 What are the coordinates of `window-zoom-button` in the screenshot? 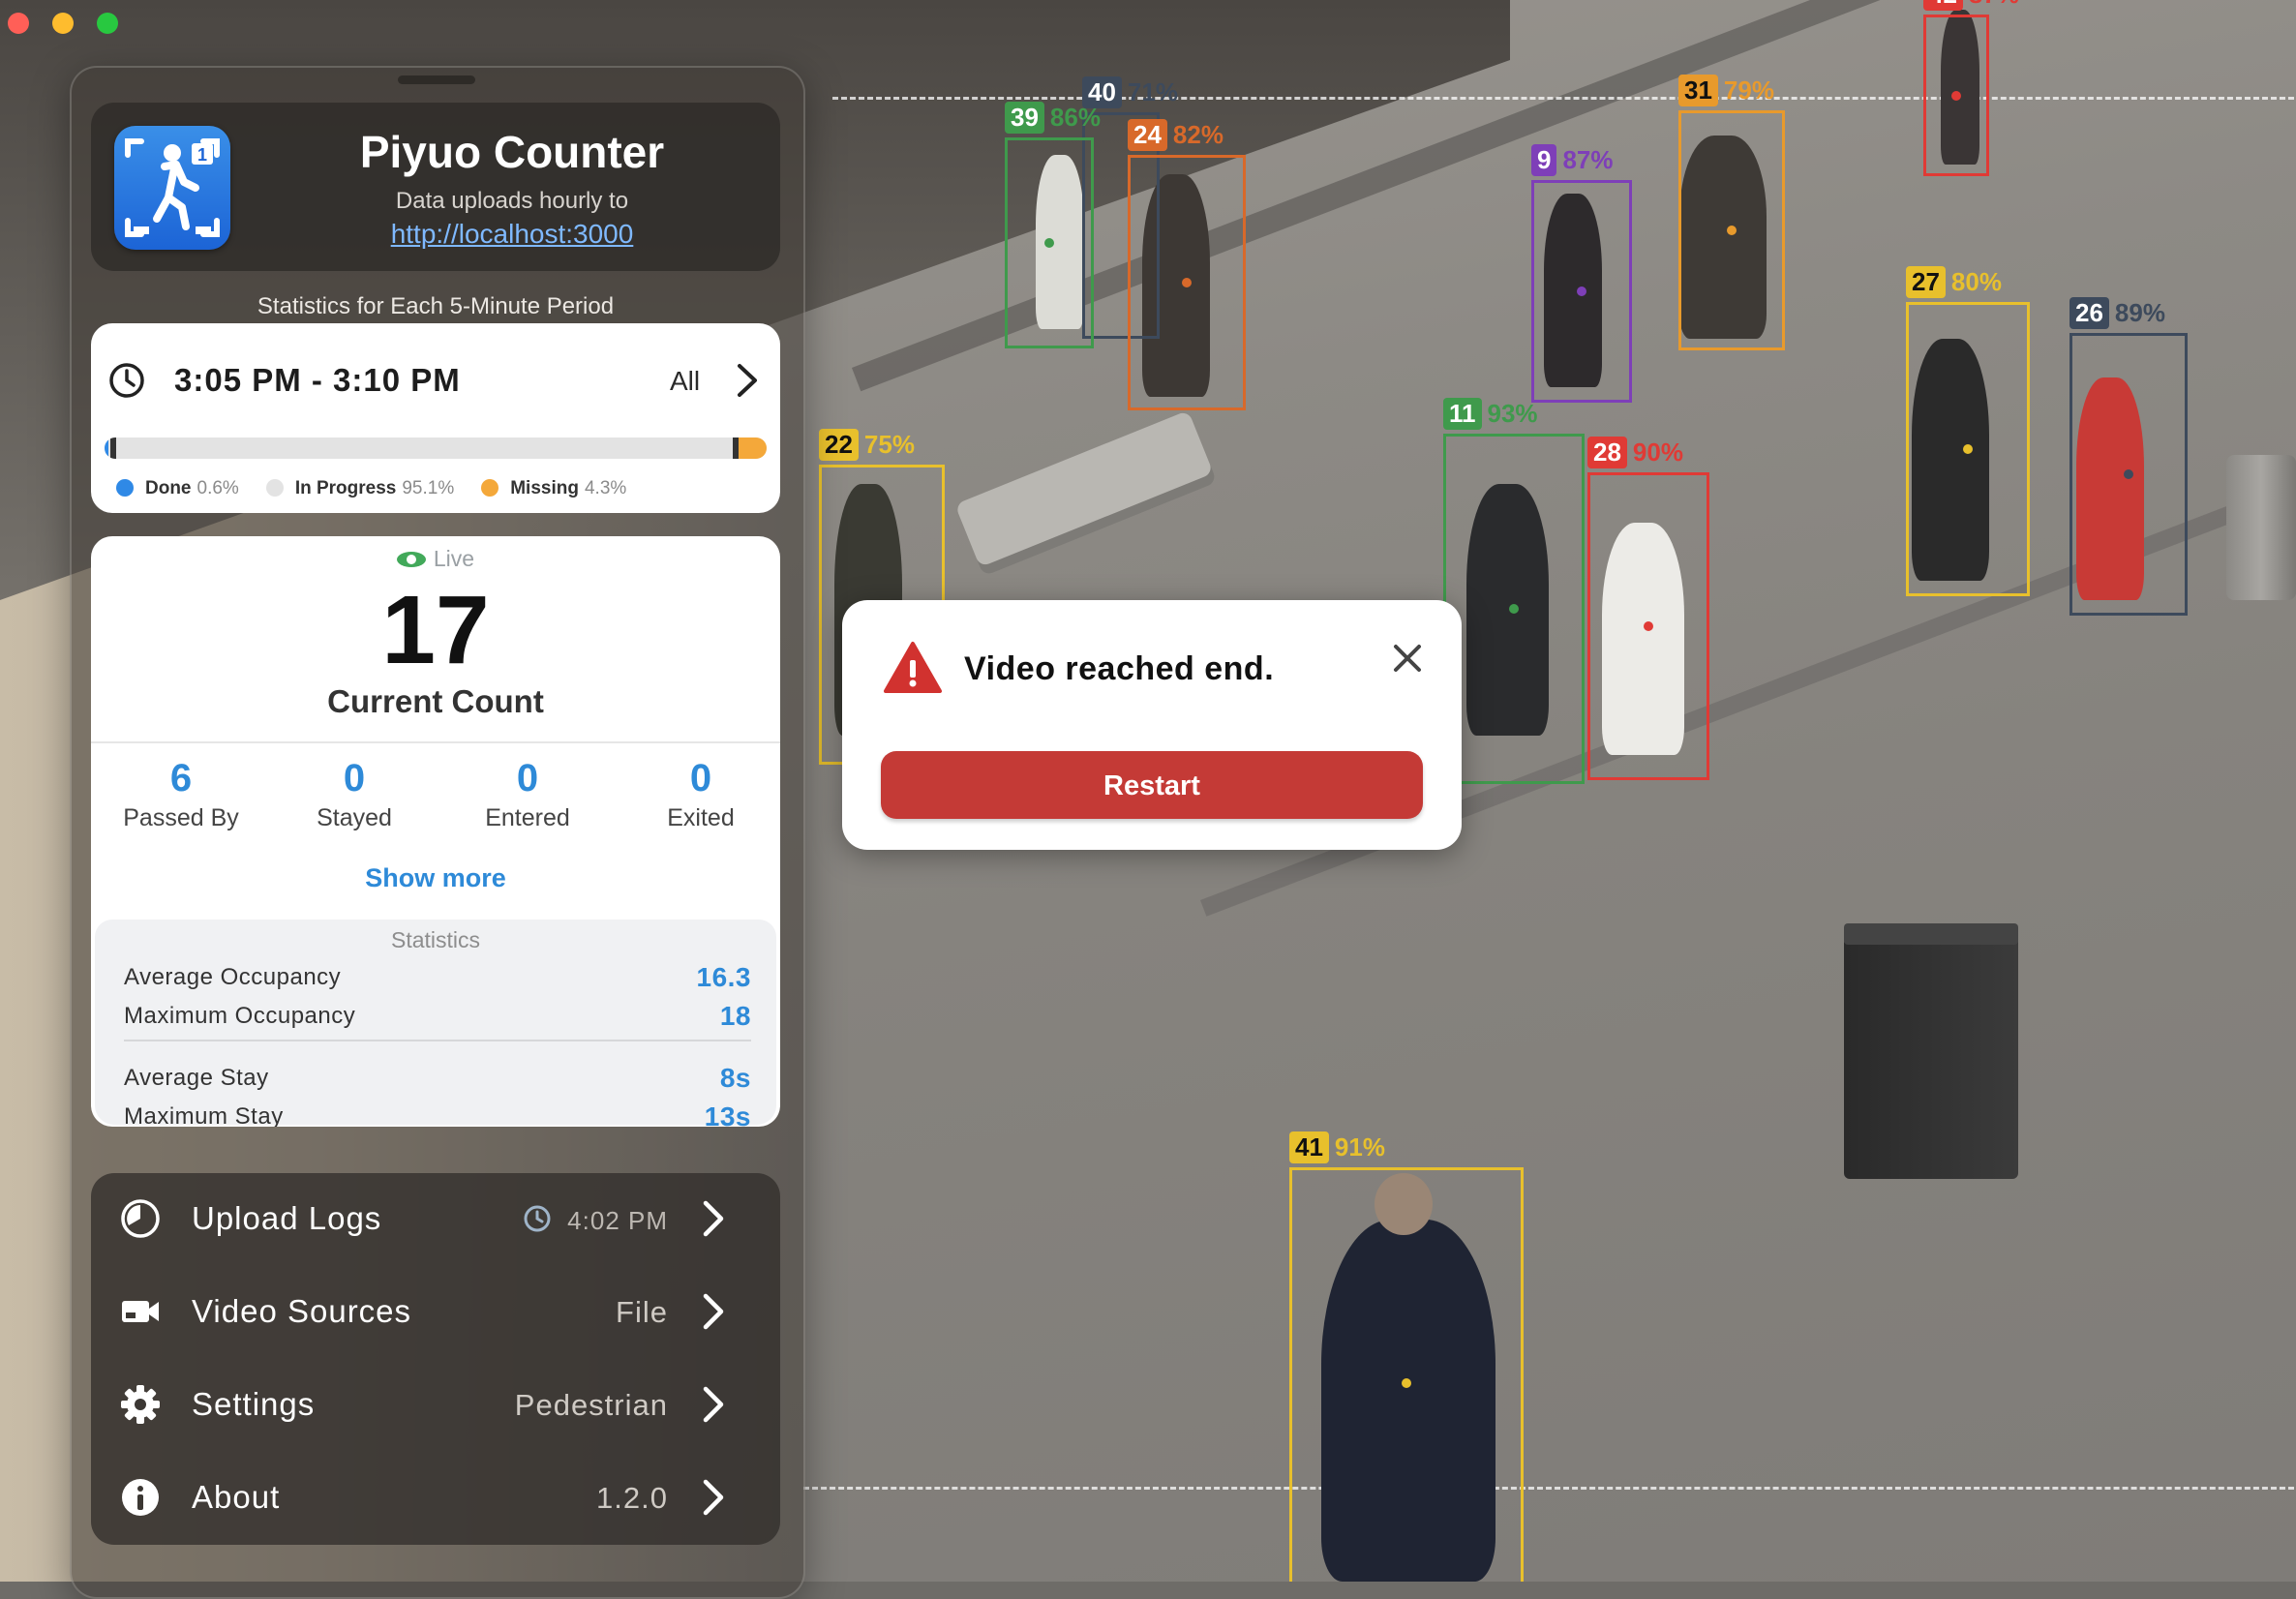 It's located at (107, 23).